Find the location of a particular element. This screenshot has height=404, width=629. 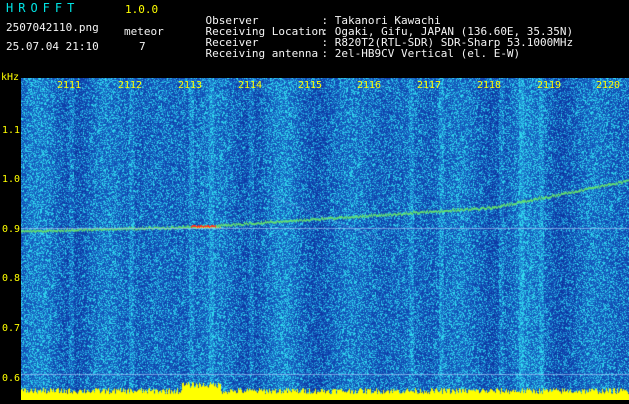

info-row-observer: Observer: Takanori Kawachi is located at coordinates (323, 20).